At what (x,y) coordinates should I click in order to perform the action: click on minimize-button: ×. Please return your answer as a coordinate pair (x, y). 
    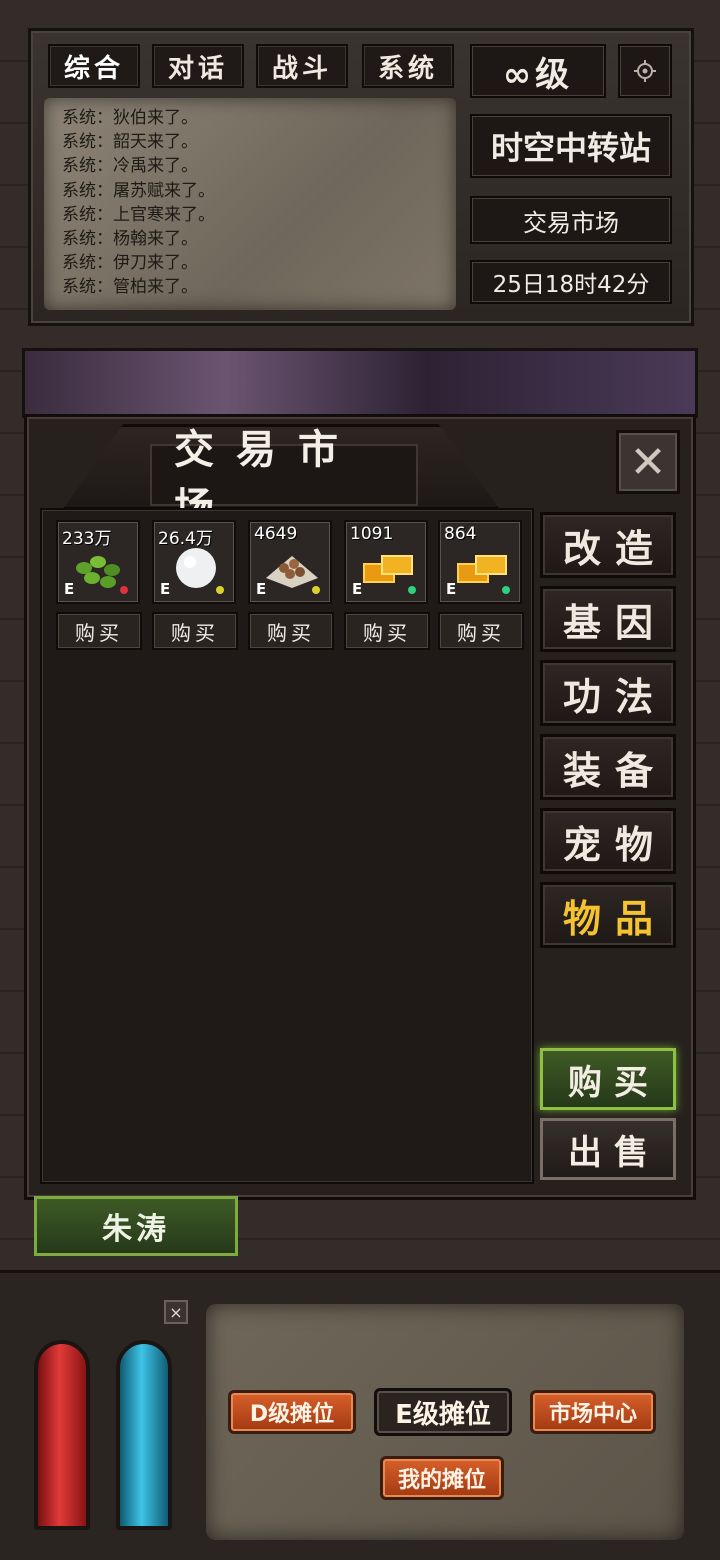
    Looking at the image, I should click on (176, 1312).